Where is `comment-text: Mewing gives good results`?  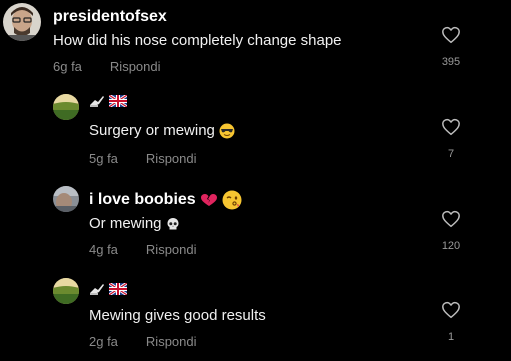
comment-text: Mewing gives good results is located at coordinates (177, 315).